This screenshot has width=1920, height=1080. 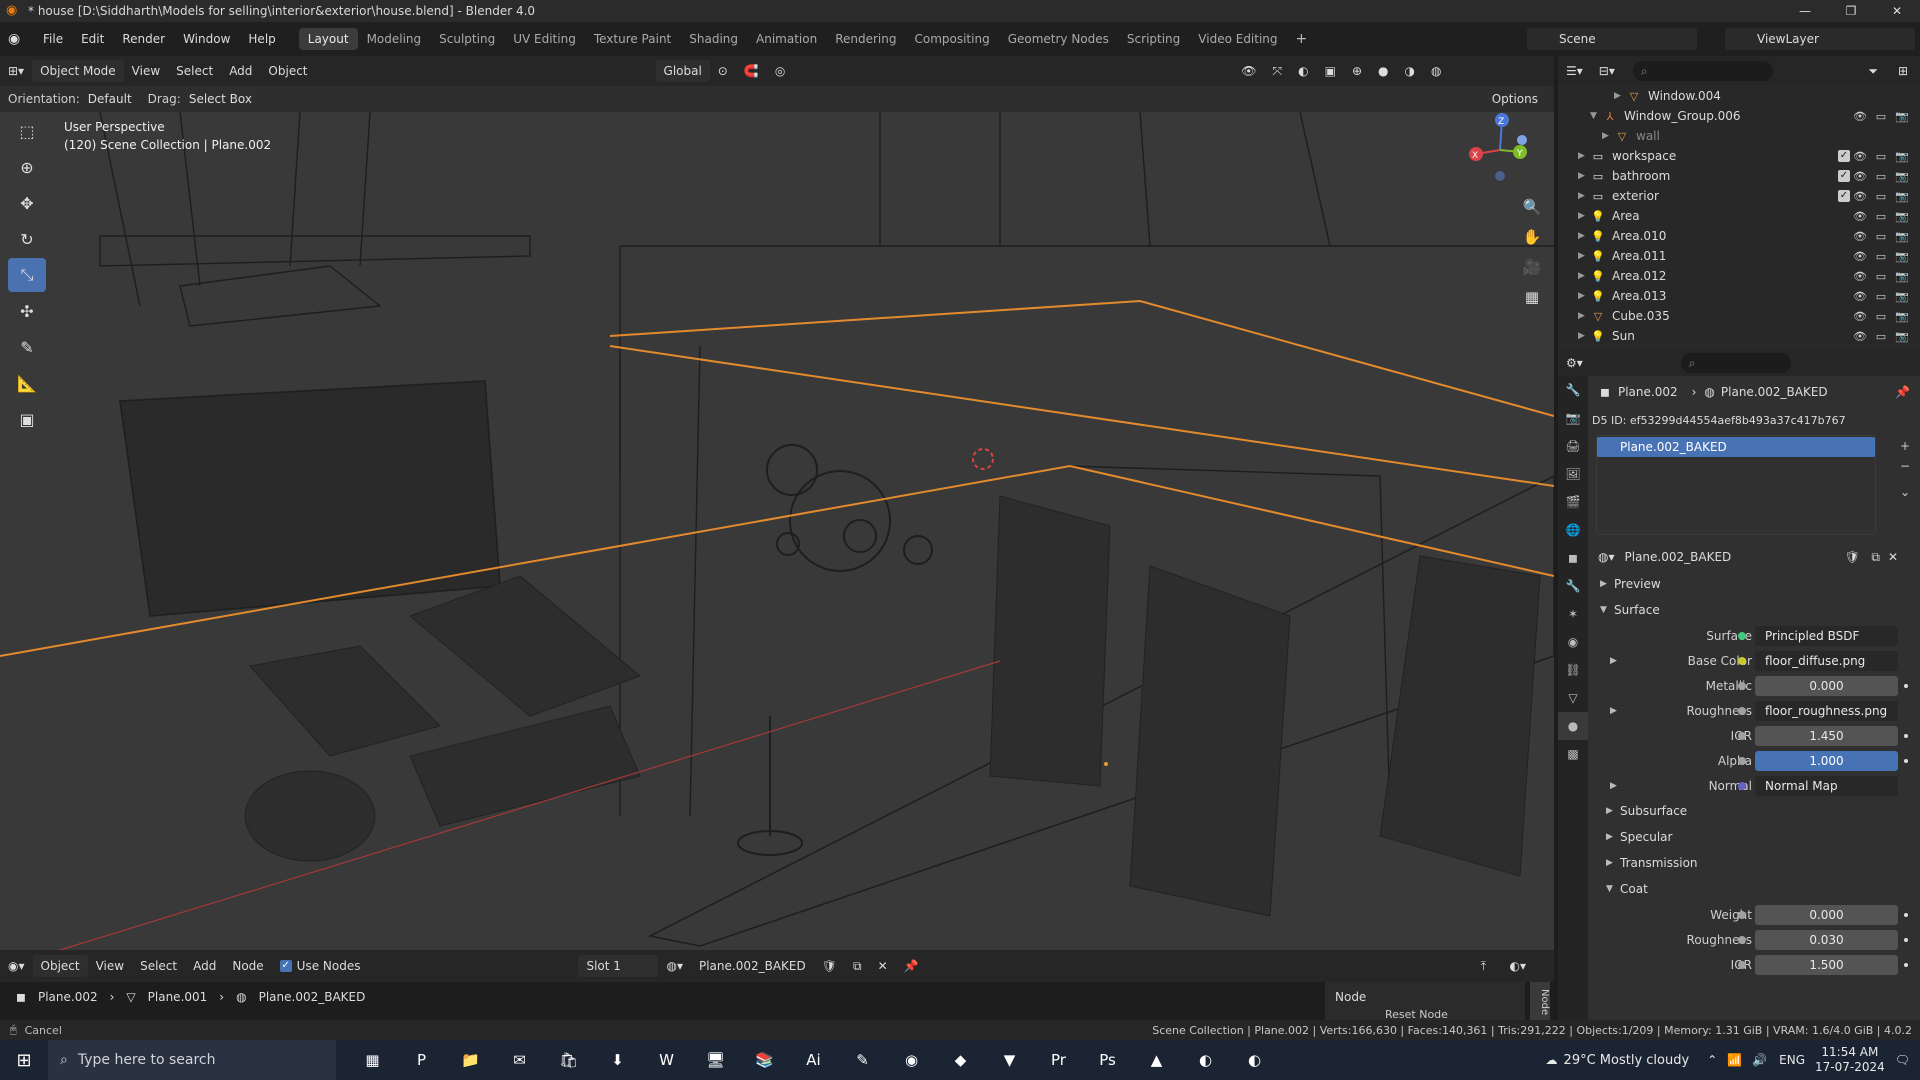 What do you see at coordinates (1897, 11) in the screenshot?
I see `close-button: ✕` at bounding box center [1897, 11].